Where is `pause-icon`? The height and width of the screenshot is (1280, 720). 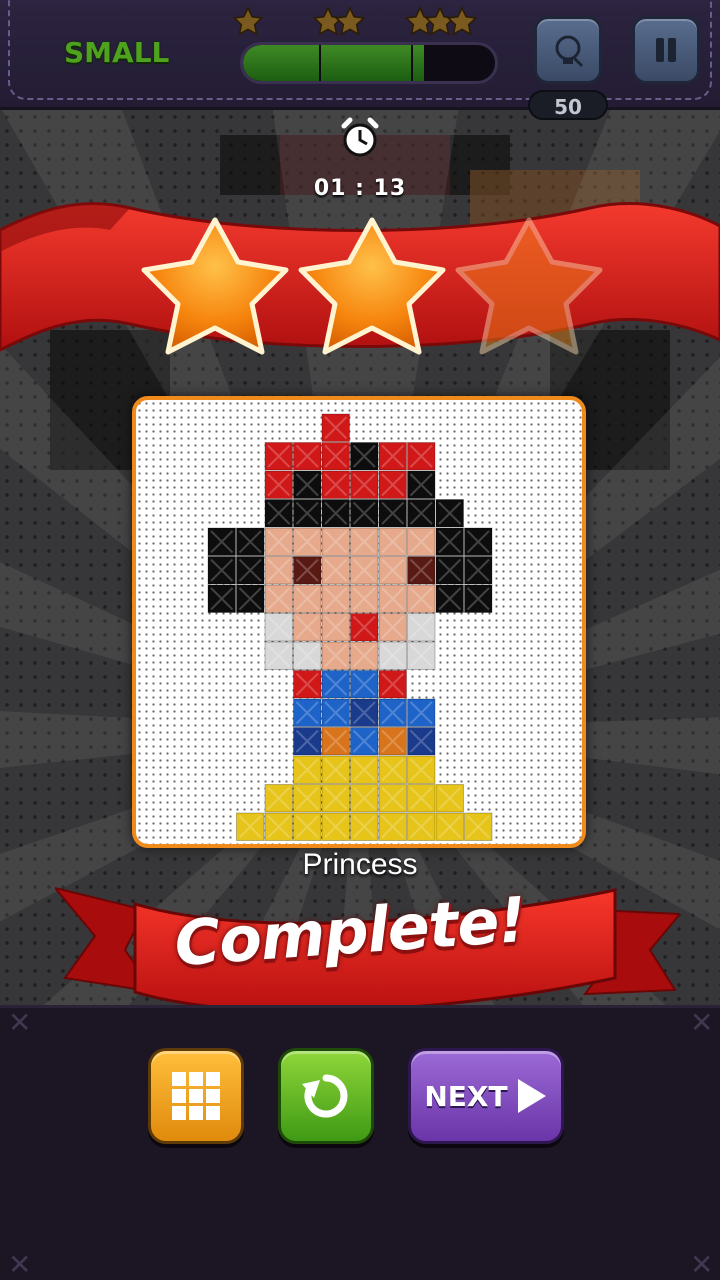
pause-icon is located at coordinates (666, 50).